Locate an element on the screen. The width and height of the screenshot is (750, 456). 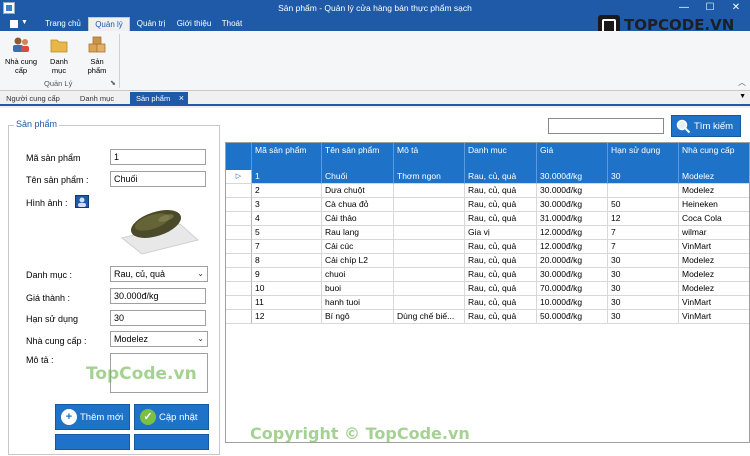
cell-ma: 4 is located at coordinates (287, 219).